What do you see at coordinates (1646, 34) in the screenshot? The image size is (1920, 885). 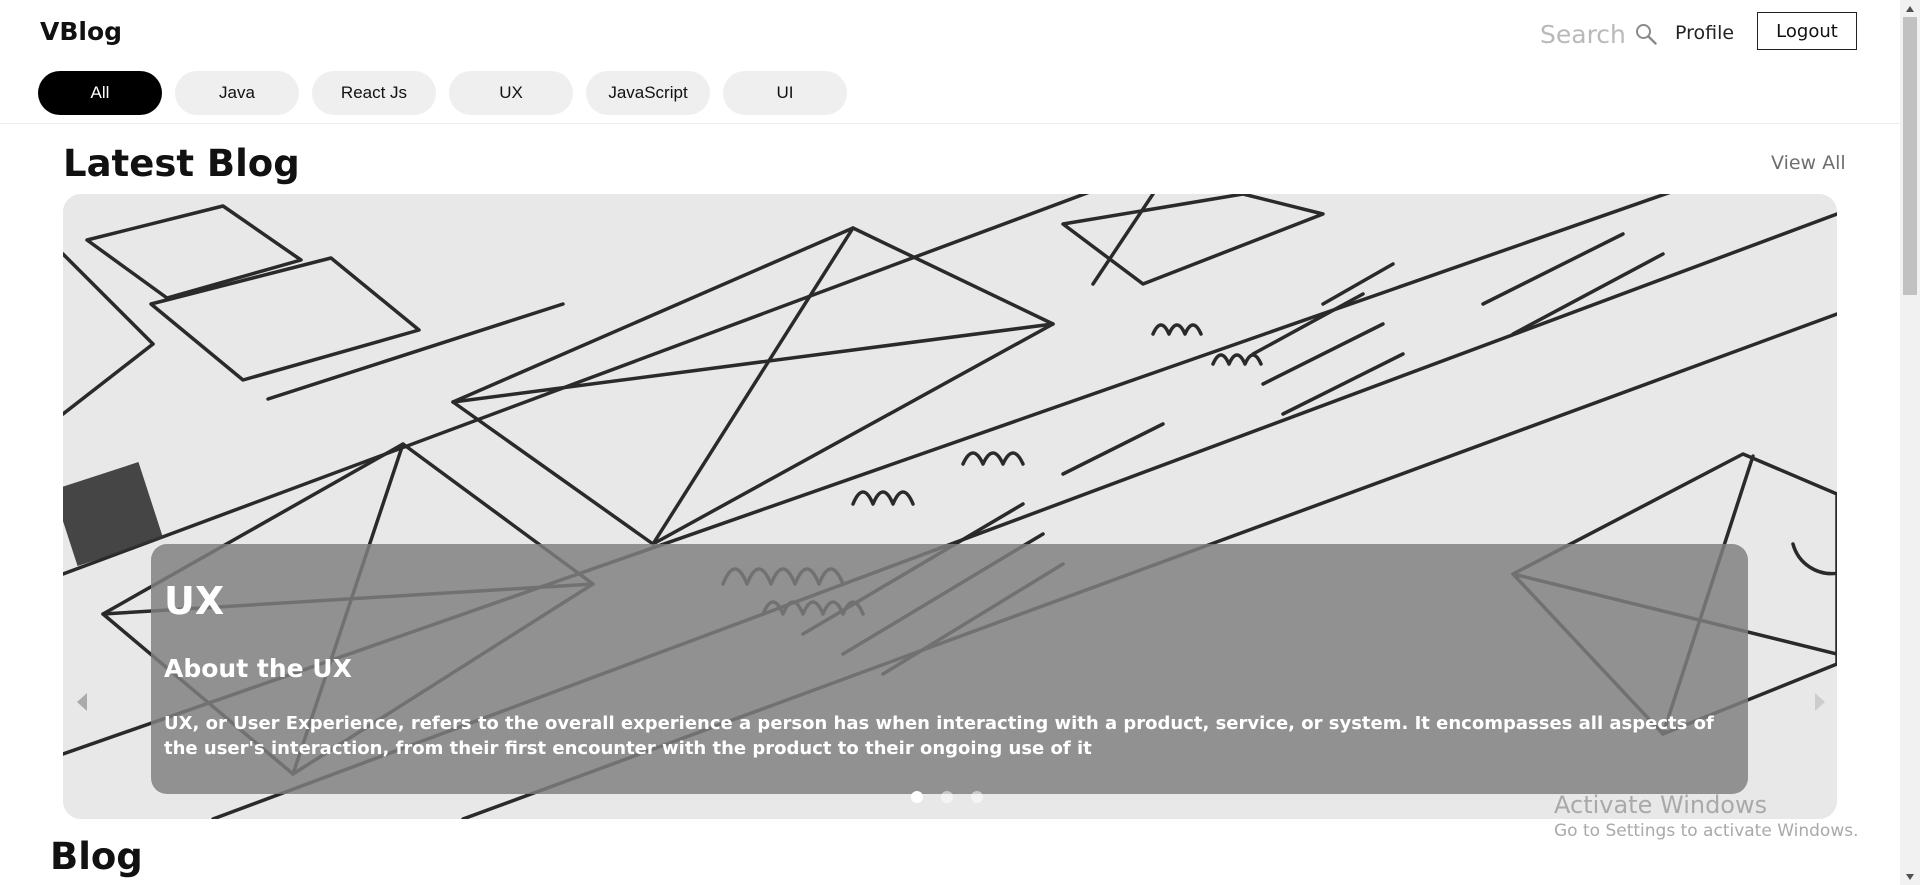 I see `search-icon` at bounding box center [1646, 34].